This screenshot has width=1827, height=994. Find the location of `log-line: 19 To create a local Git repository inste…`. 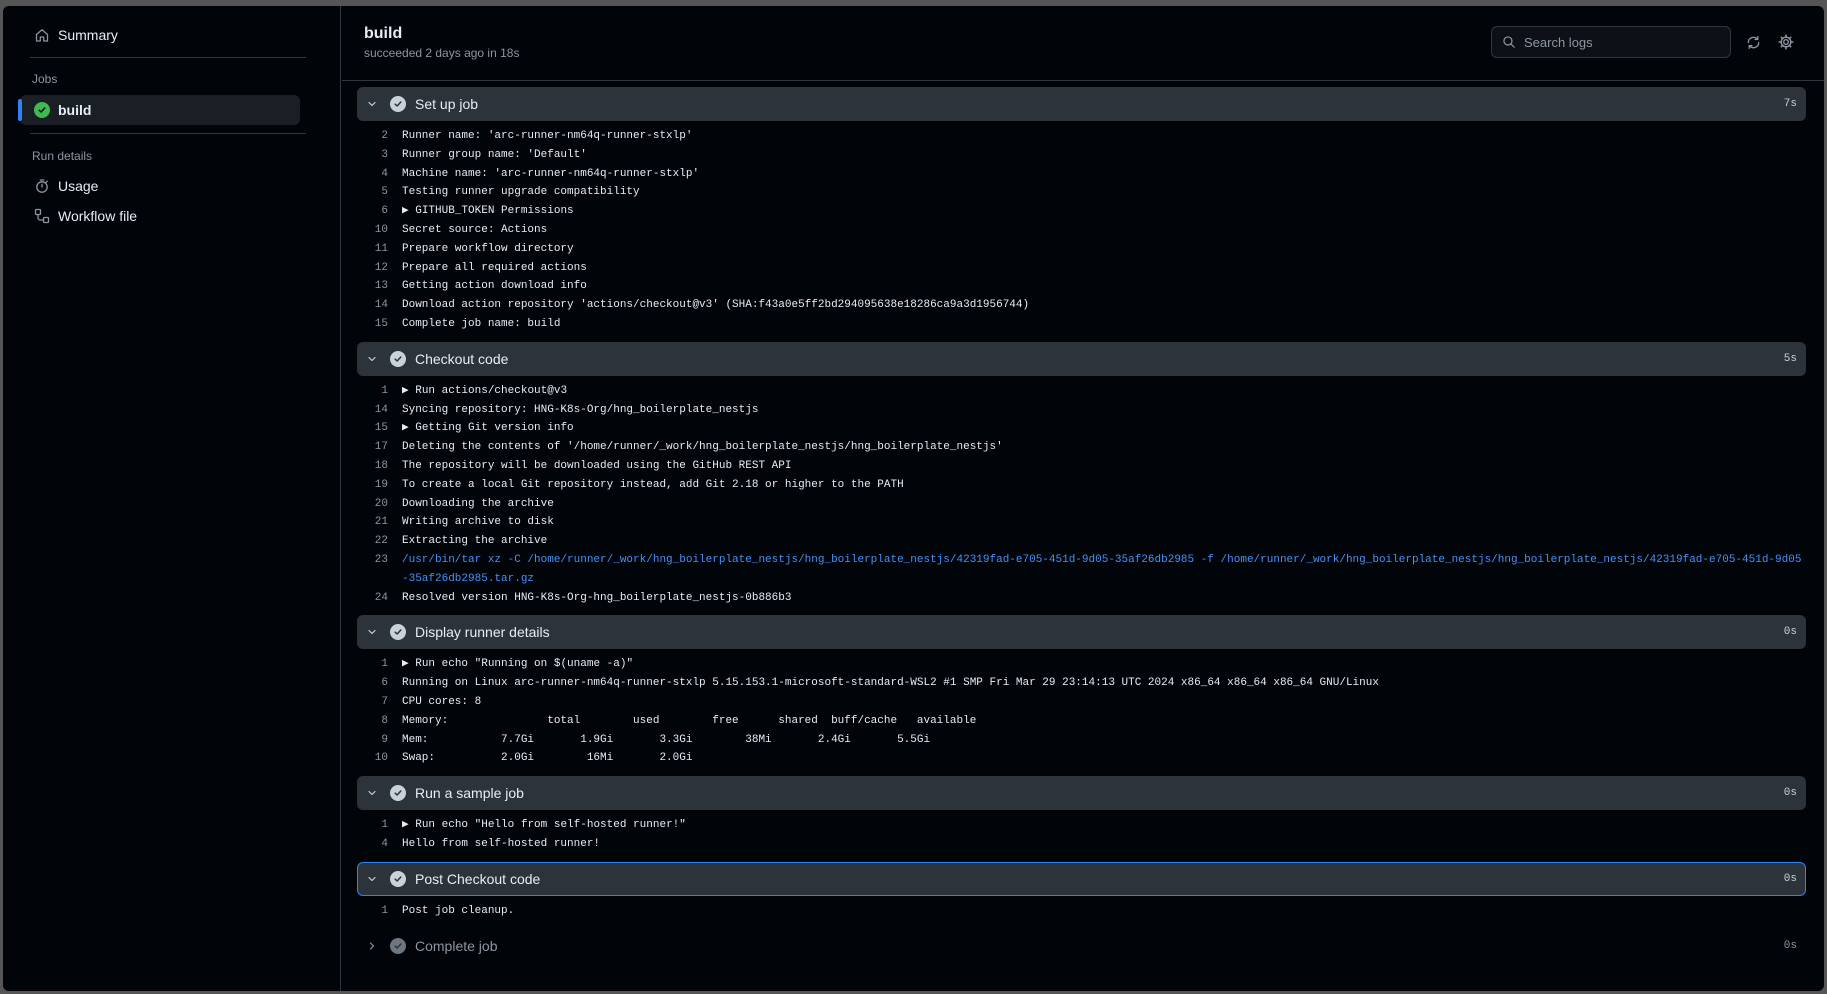

log-line: 19 To create a local Git repository inste… is located at coordinates (1081, 485).